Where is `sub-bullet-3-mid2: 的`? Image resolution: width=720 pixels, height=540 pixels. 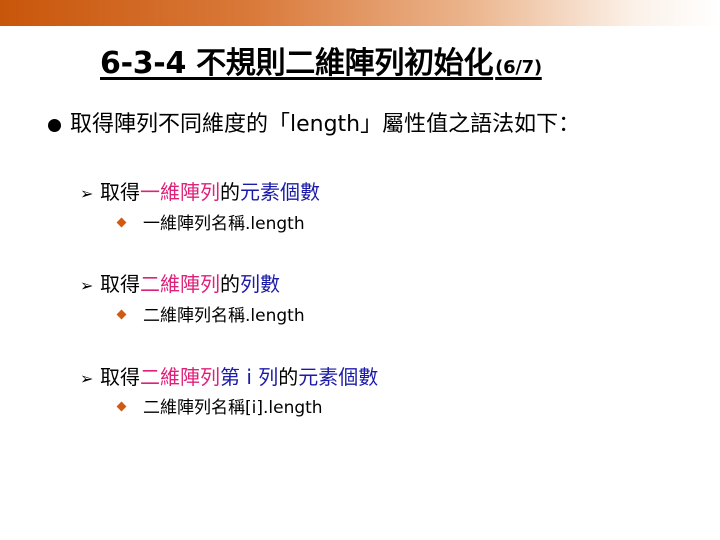
sub-bullet-3-mid2: 的 is located at coordinates (288, 377).